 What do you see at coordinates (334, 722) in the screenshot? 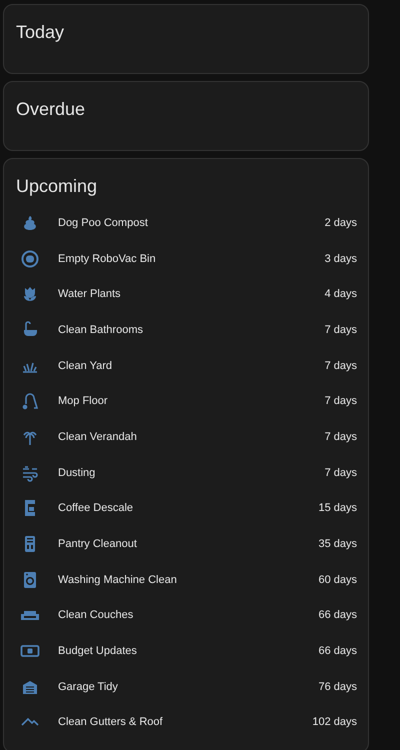
I see `due-time: 102 days` at bounding box center [334, 722].